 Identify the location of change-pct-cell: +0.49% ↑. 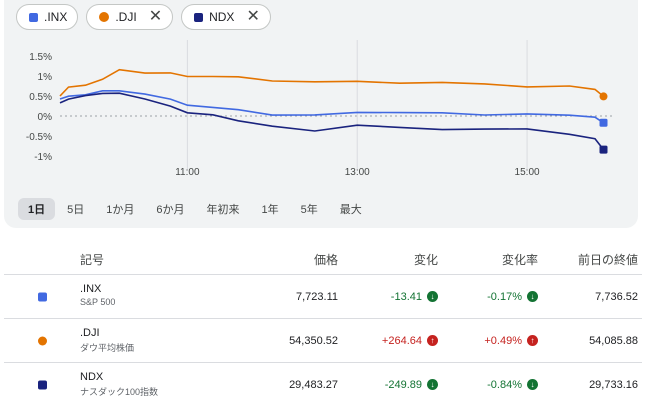
(492, 341).